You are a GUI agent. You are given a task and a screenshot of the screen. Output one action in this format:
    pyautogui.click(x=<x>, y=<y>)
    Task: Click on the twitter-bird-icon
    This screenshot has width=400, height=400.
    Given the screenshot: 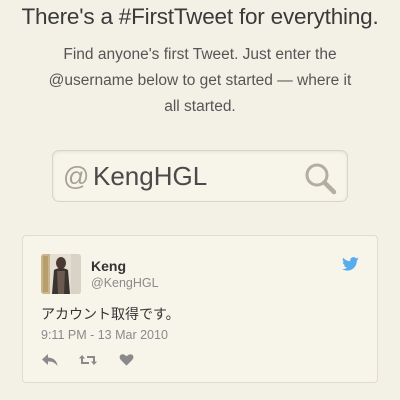 What is the action you would take?
    pyautogui.click(x=350, y=264)
    